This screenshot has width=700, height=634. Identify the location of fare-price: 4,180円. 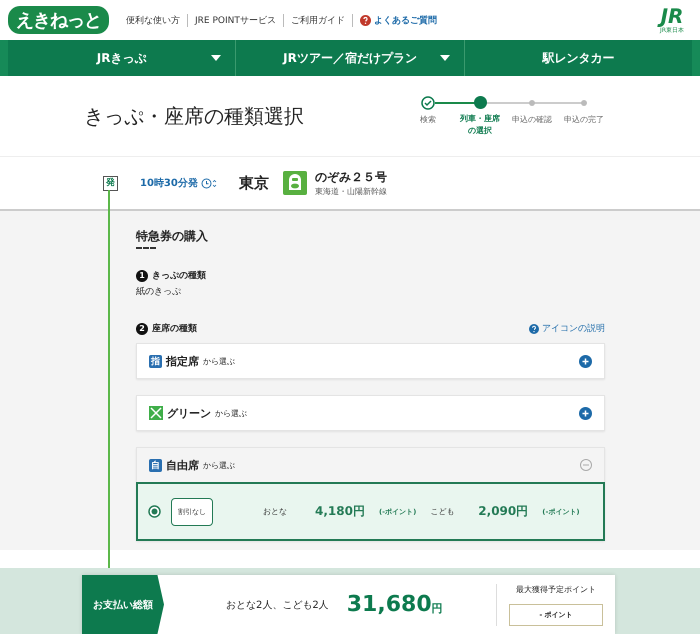
(340, 511).